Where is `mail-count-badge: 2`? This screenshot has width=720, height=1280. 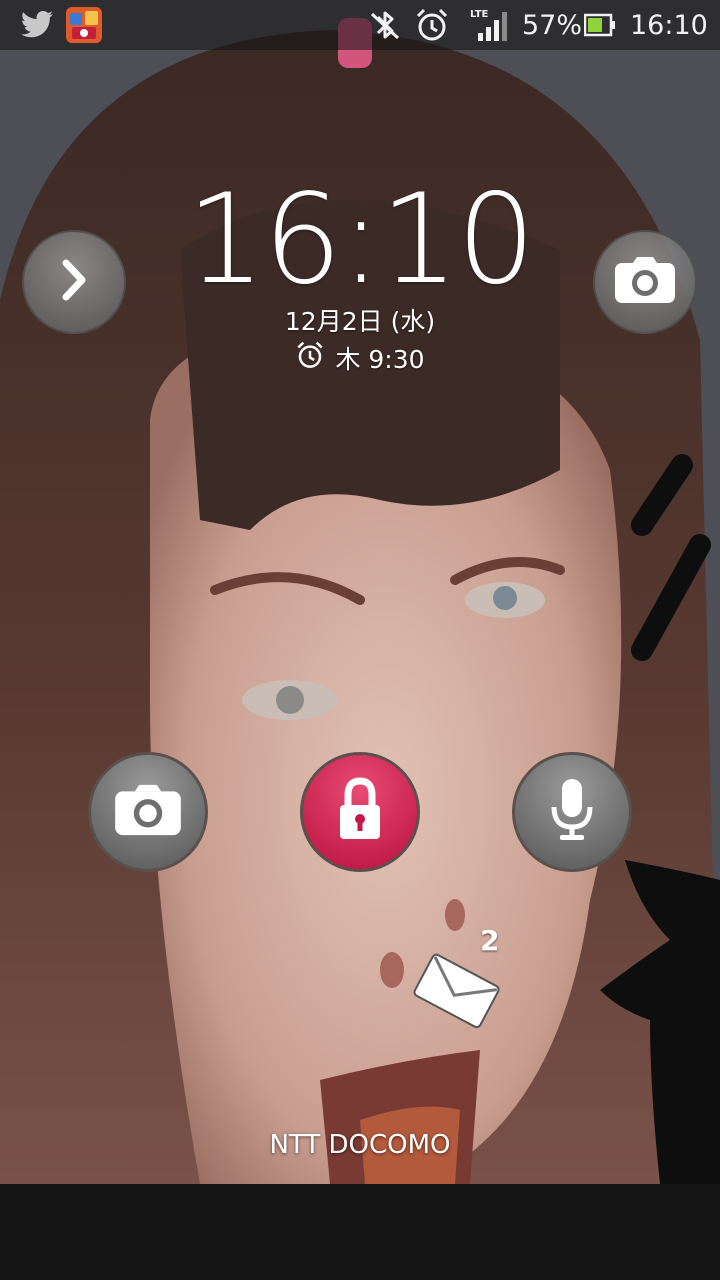 mail-count-badge: 2 is located at coordinates (490, 940).